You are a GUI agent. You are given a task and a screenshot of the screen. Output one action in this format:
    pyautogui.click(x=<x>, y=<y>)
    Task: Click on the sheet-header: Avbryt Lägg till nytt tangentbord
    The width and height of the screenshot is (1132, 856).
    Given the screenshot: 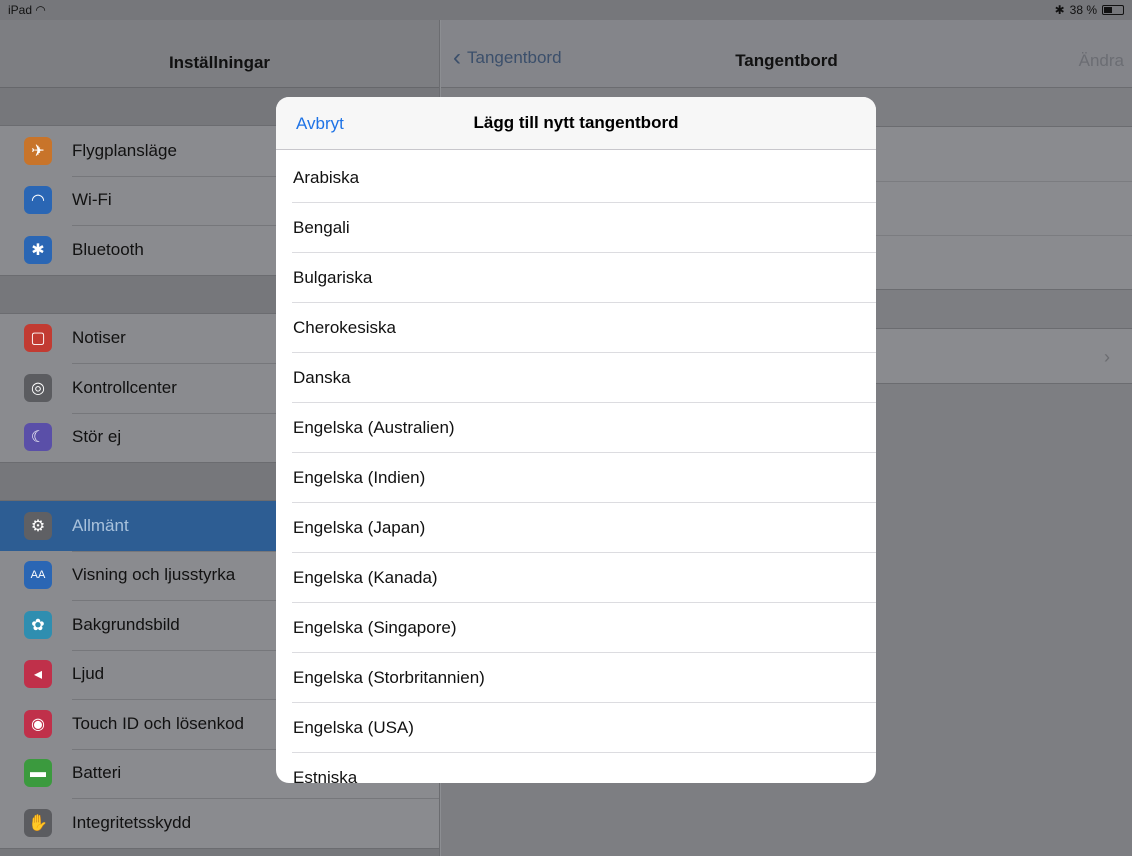 What is the action you would take?
    pyautogui.click(x=576, y=123)
    